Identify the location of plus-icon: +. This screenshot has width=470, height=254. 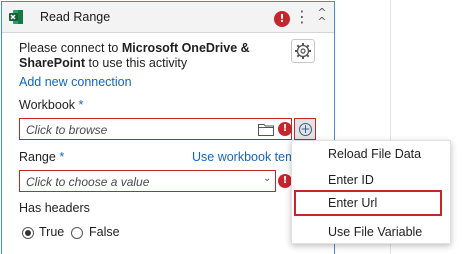
(305, 129).